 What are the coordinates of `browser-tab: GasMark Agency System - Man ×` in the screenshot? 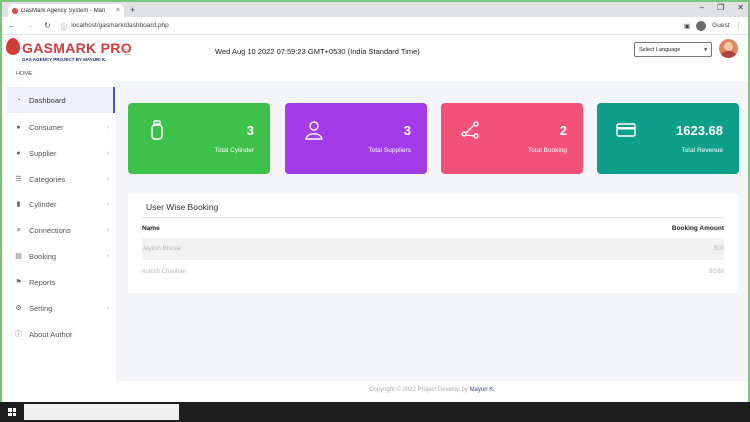 It's located at (66, 10).